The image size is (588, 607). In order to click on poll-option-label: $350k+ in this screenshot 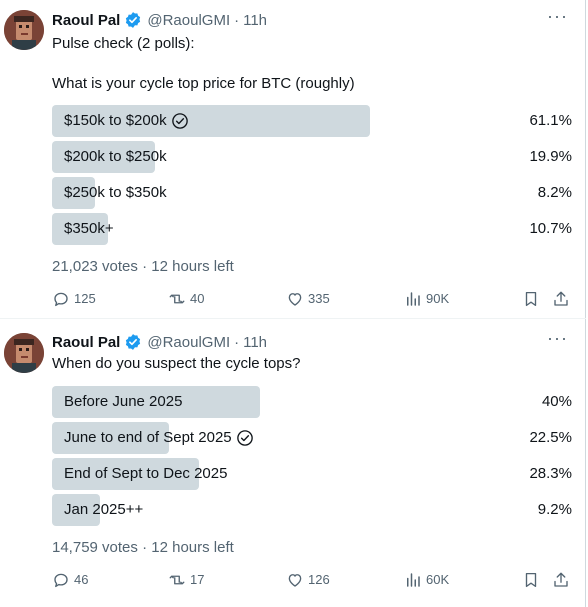, I will do `click(89, 228)`.